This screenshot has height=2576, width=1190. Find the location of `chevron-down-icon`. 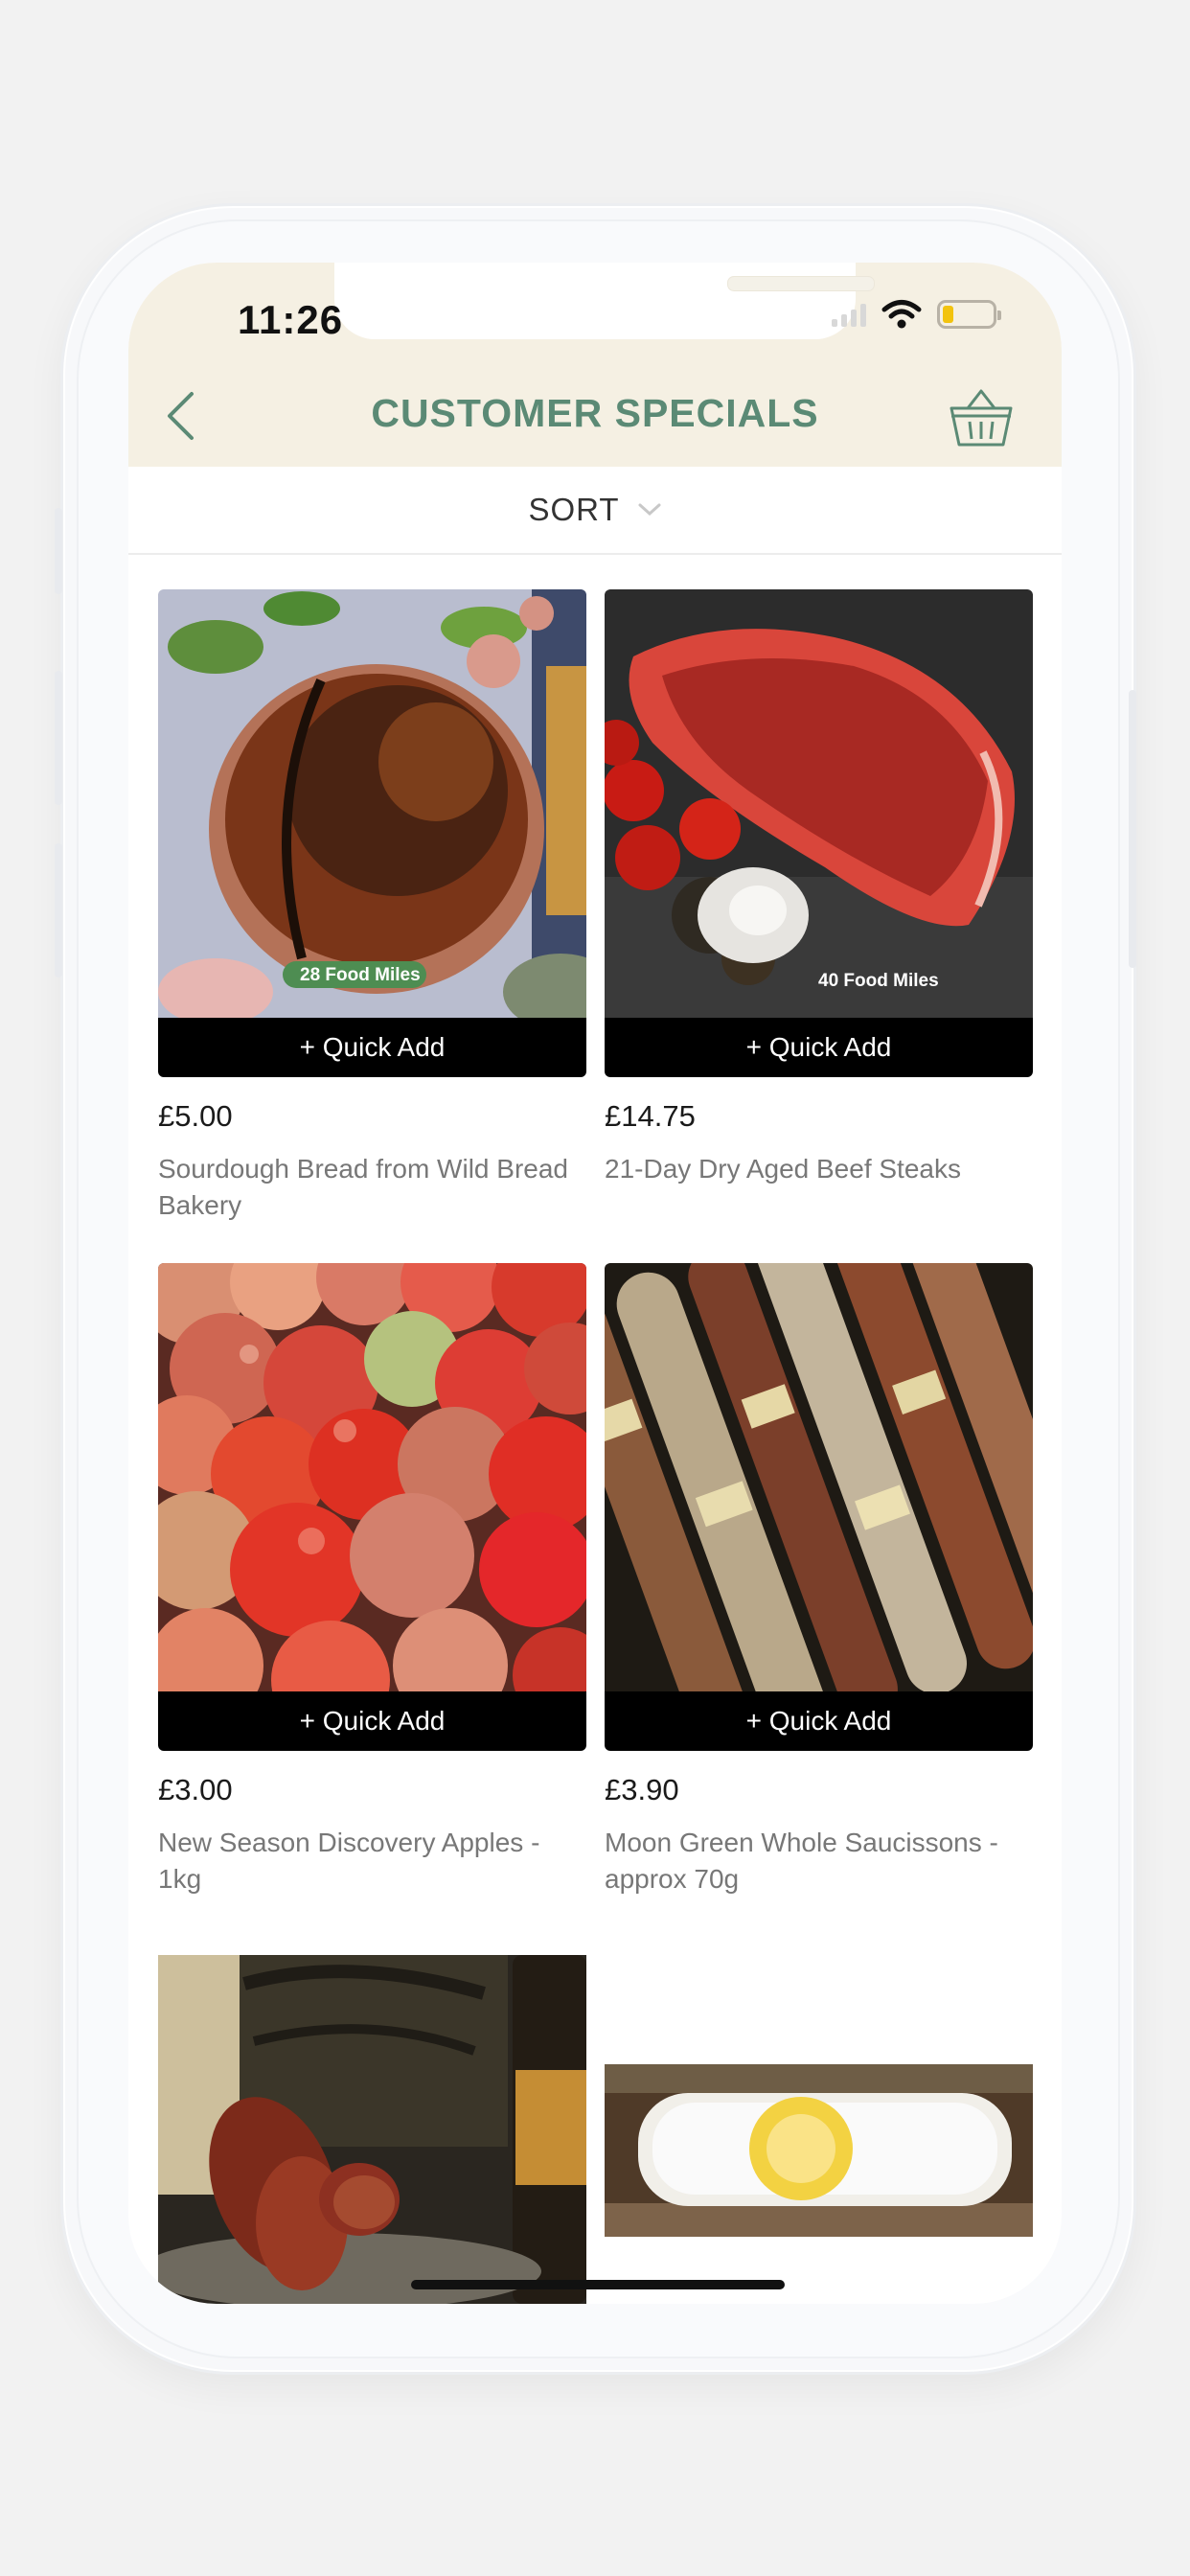

chevron-down-icon is located at coordinates (650, 510).